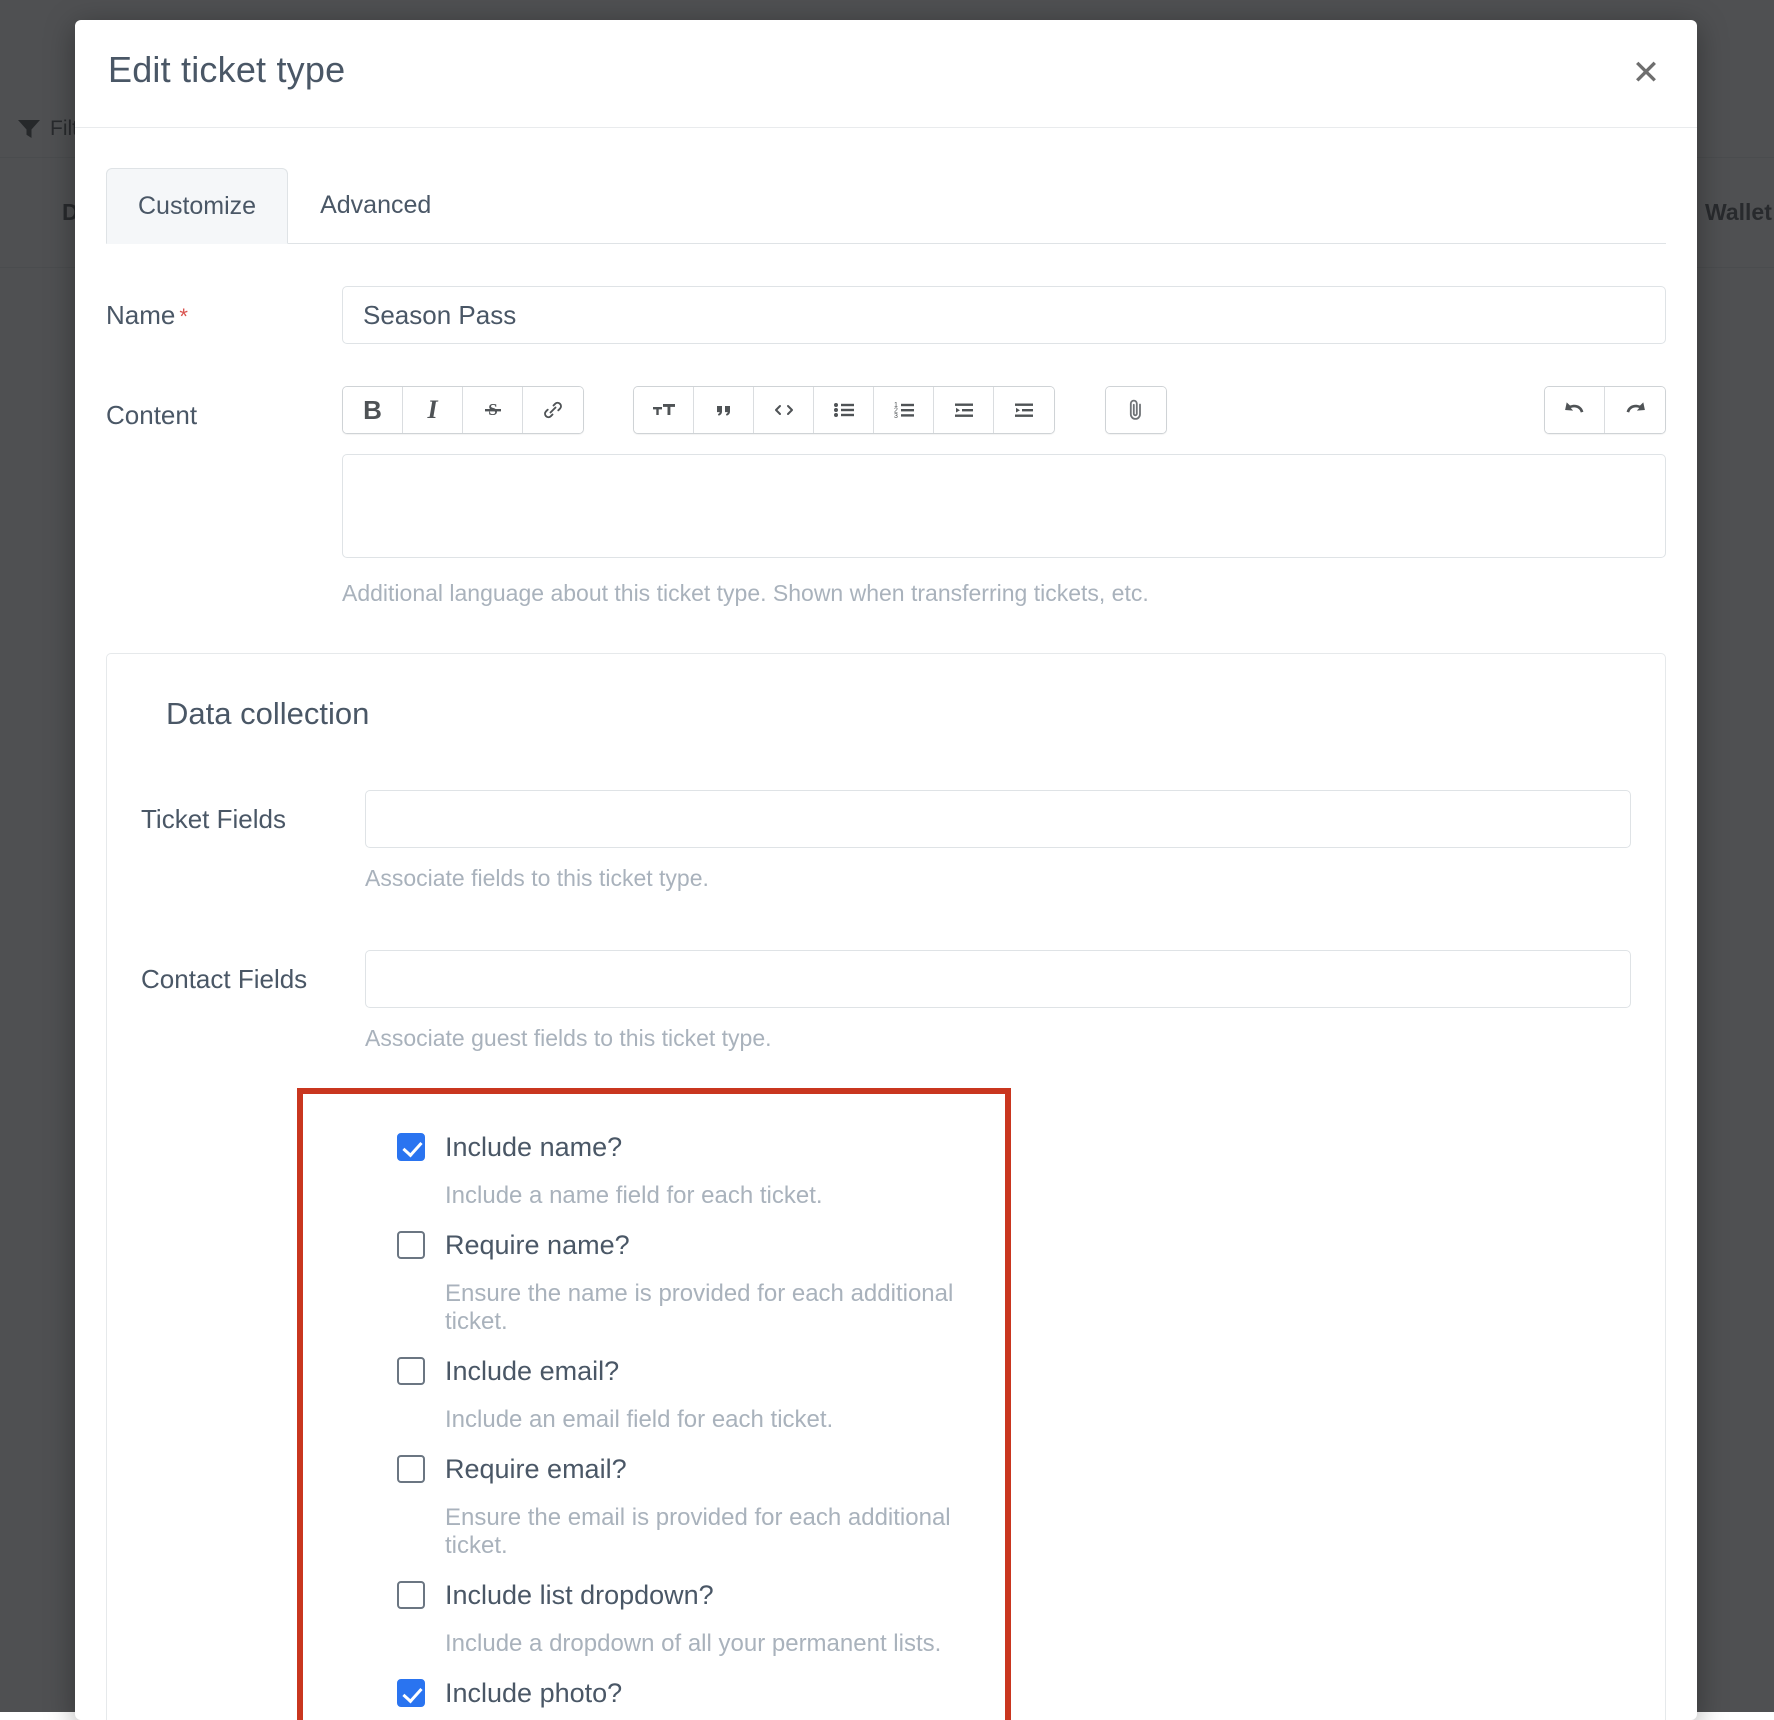 This screenshot has height=1720, width=1774. I want to click on data-collection-title: Data collection, so click(915, 714).